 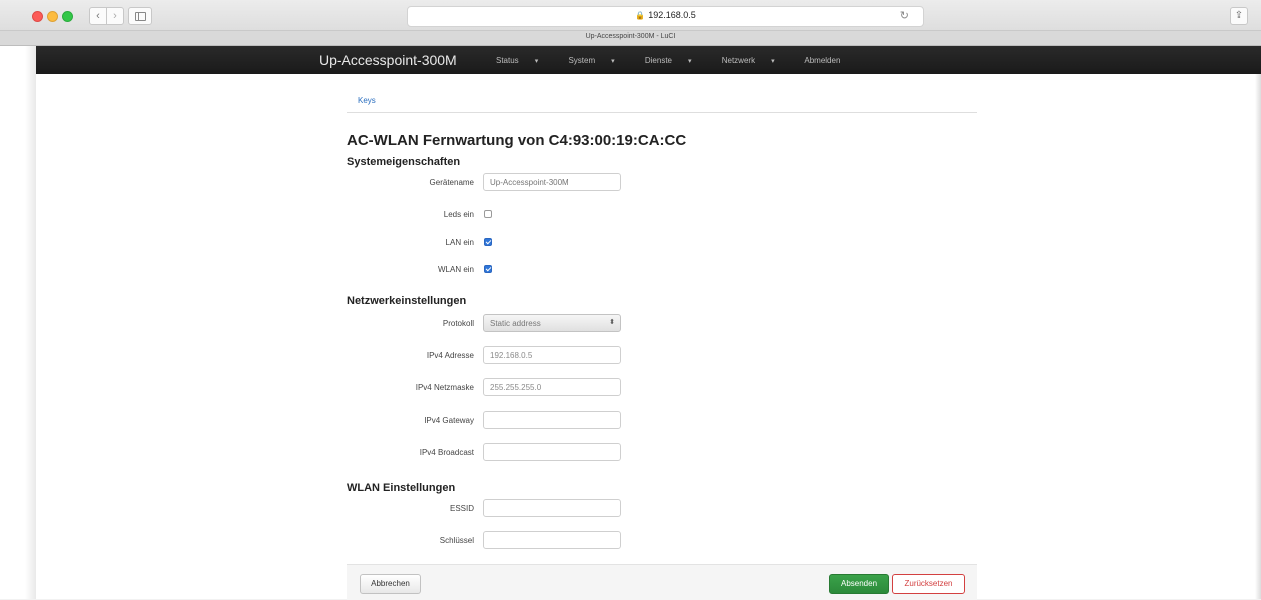 I want to click on cancel-button: Abbrechen, so click(x=390, y=584).